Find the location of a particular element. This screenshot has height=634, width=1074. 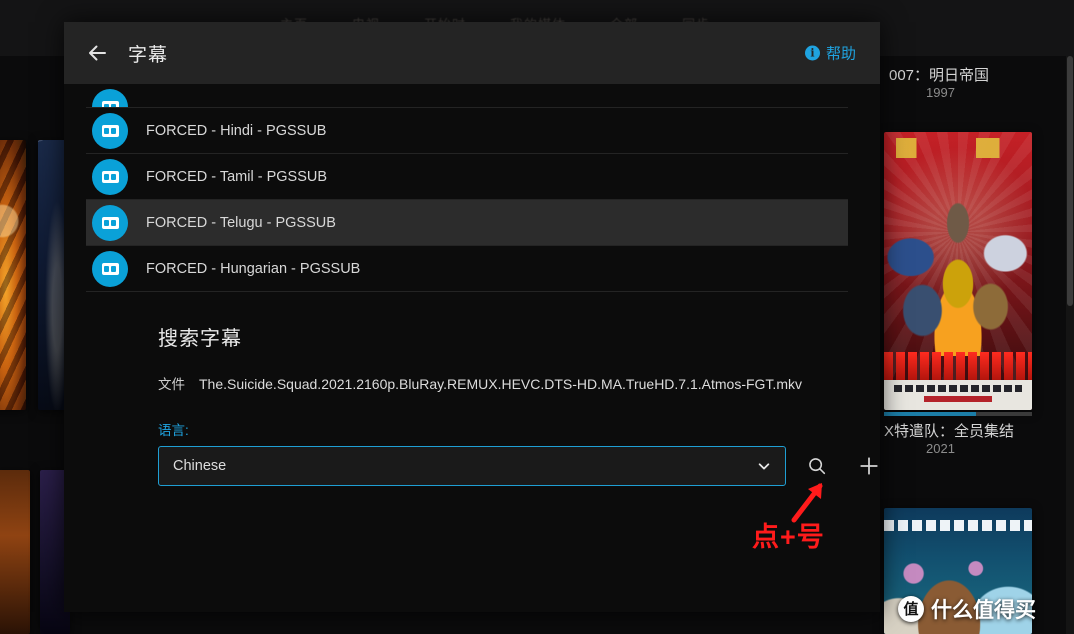

page-title: 字幕 is located at coordinates (148, 55).